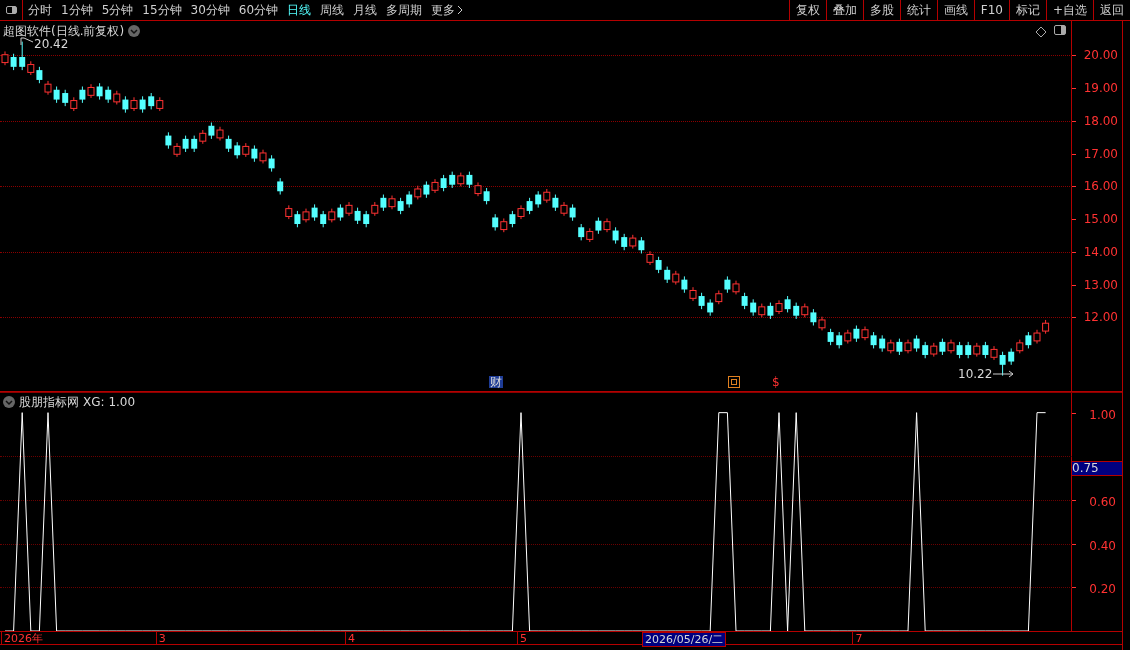 Image resolution: width=1130 pixels, height=650 pixels. What do you see at coordinates (857, 638) in the screenshot?
I see `date-axis-label: 7` at bounding box center [857, 638].